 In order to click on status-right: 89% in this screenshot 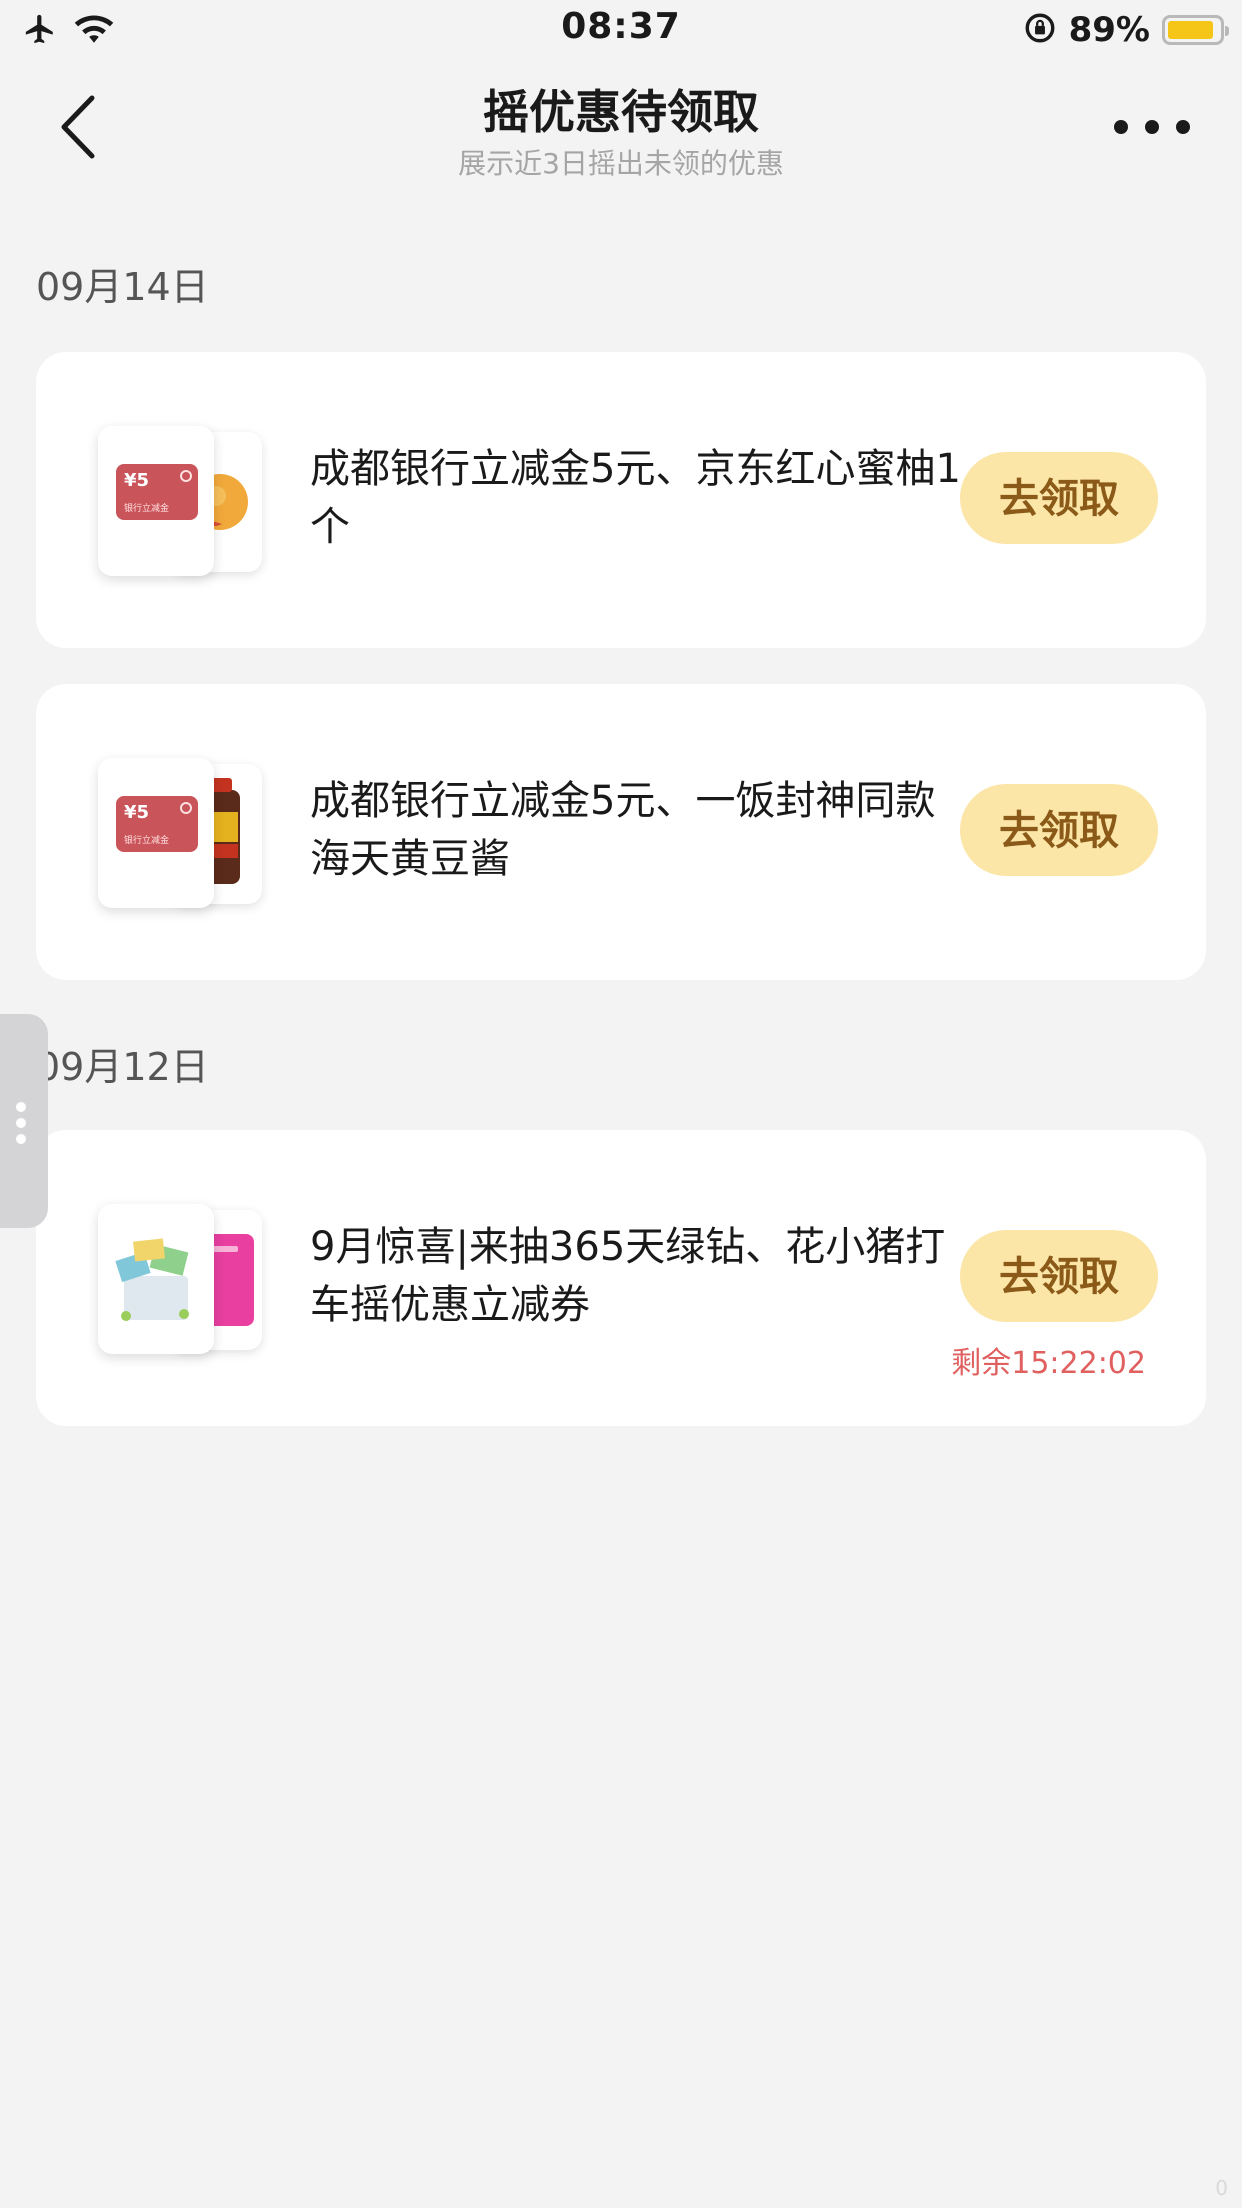, I will do `click(1126, 30)`.